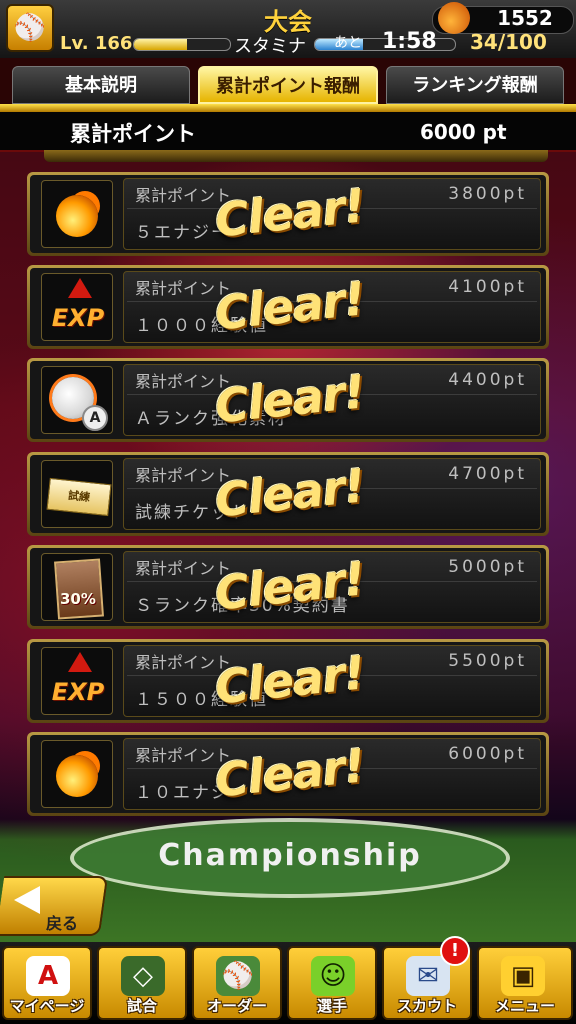 This screenshot has width=576, height=1024. Describe the element at coordinates (288, 494) in the screenshot. I see `reward-card: 試練 累計ポイント 4700pt 試練チケット Clear!` at that location.